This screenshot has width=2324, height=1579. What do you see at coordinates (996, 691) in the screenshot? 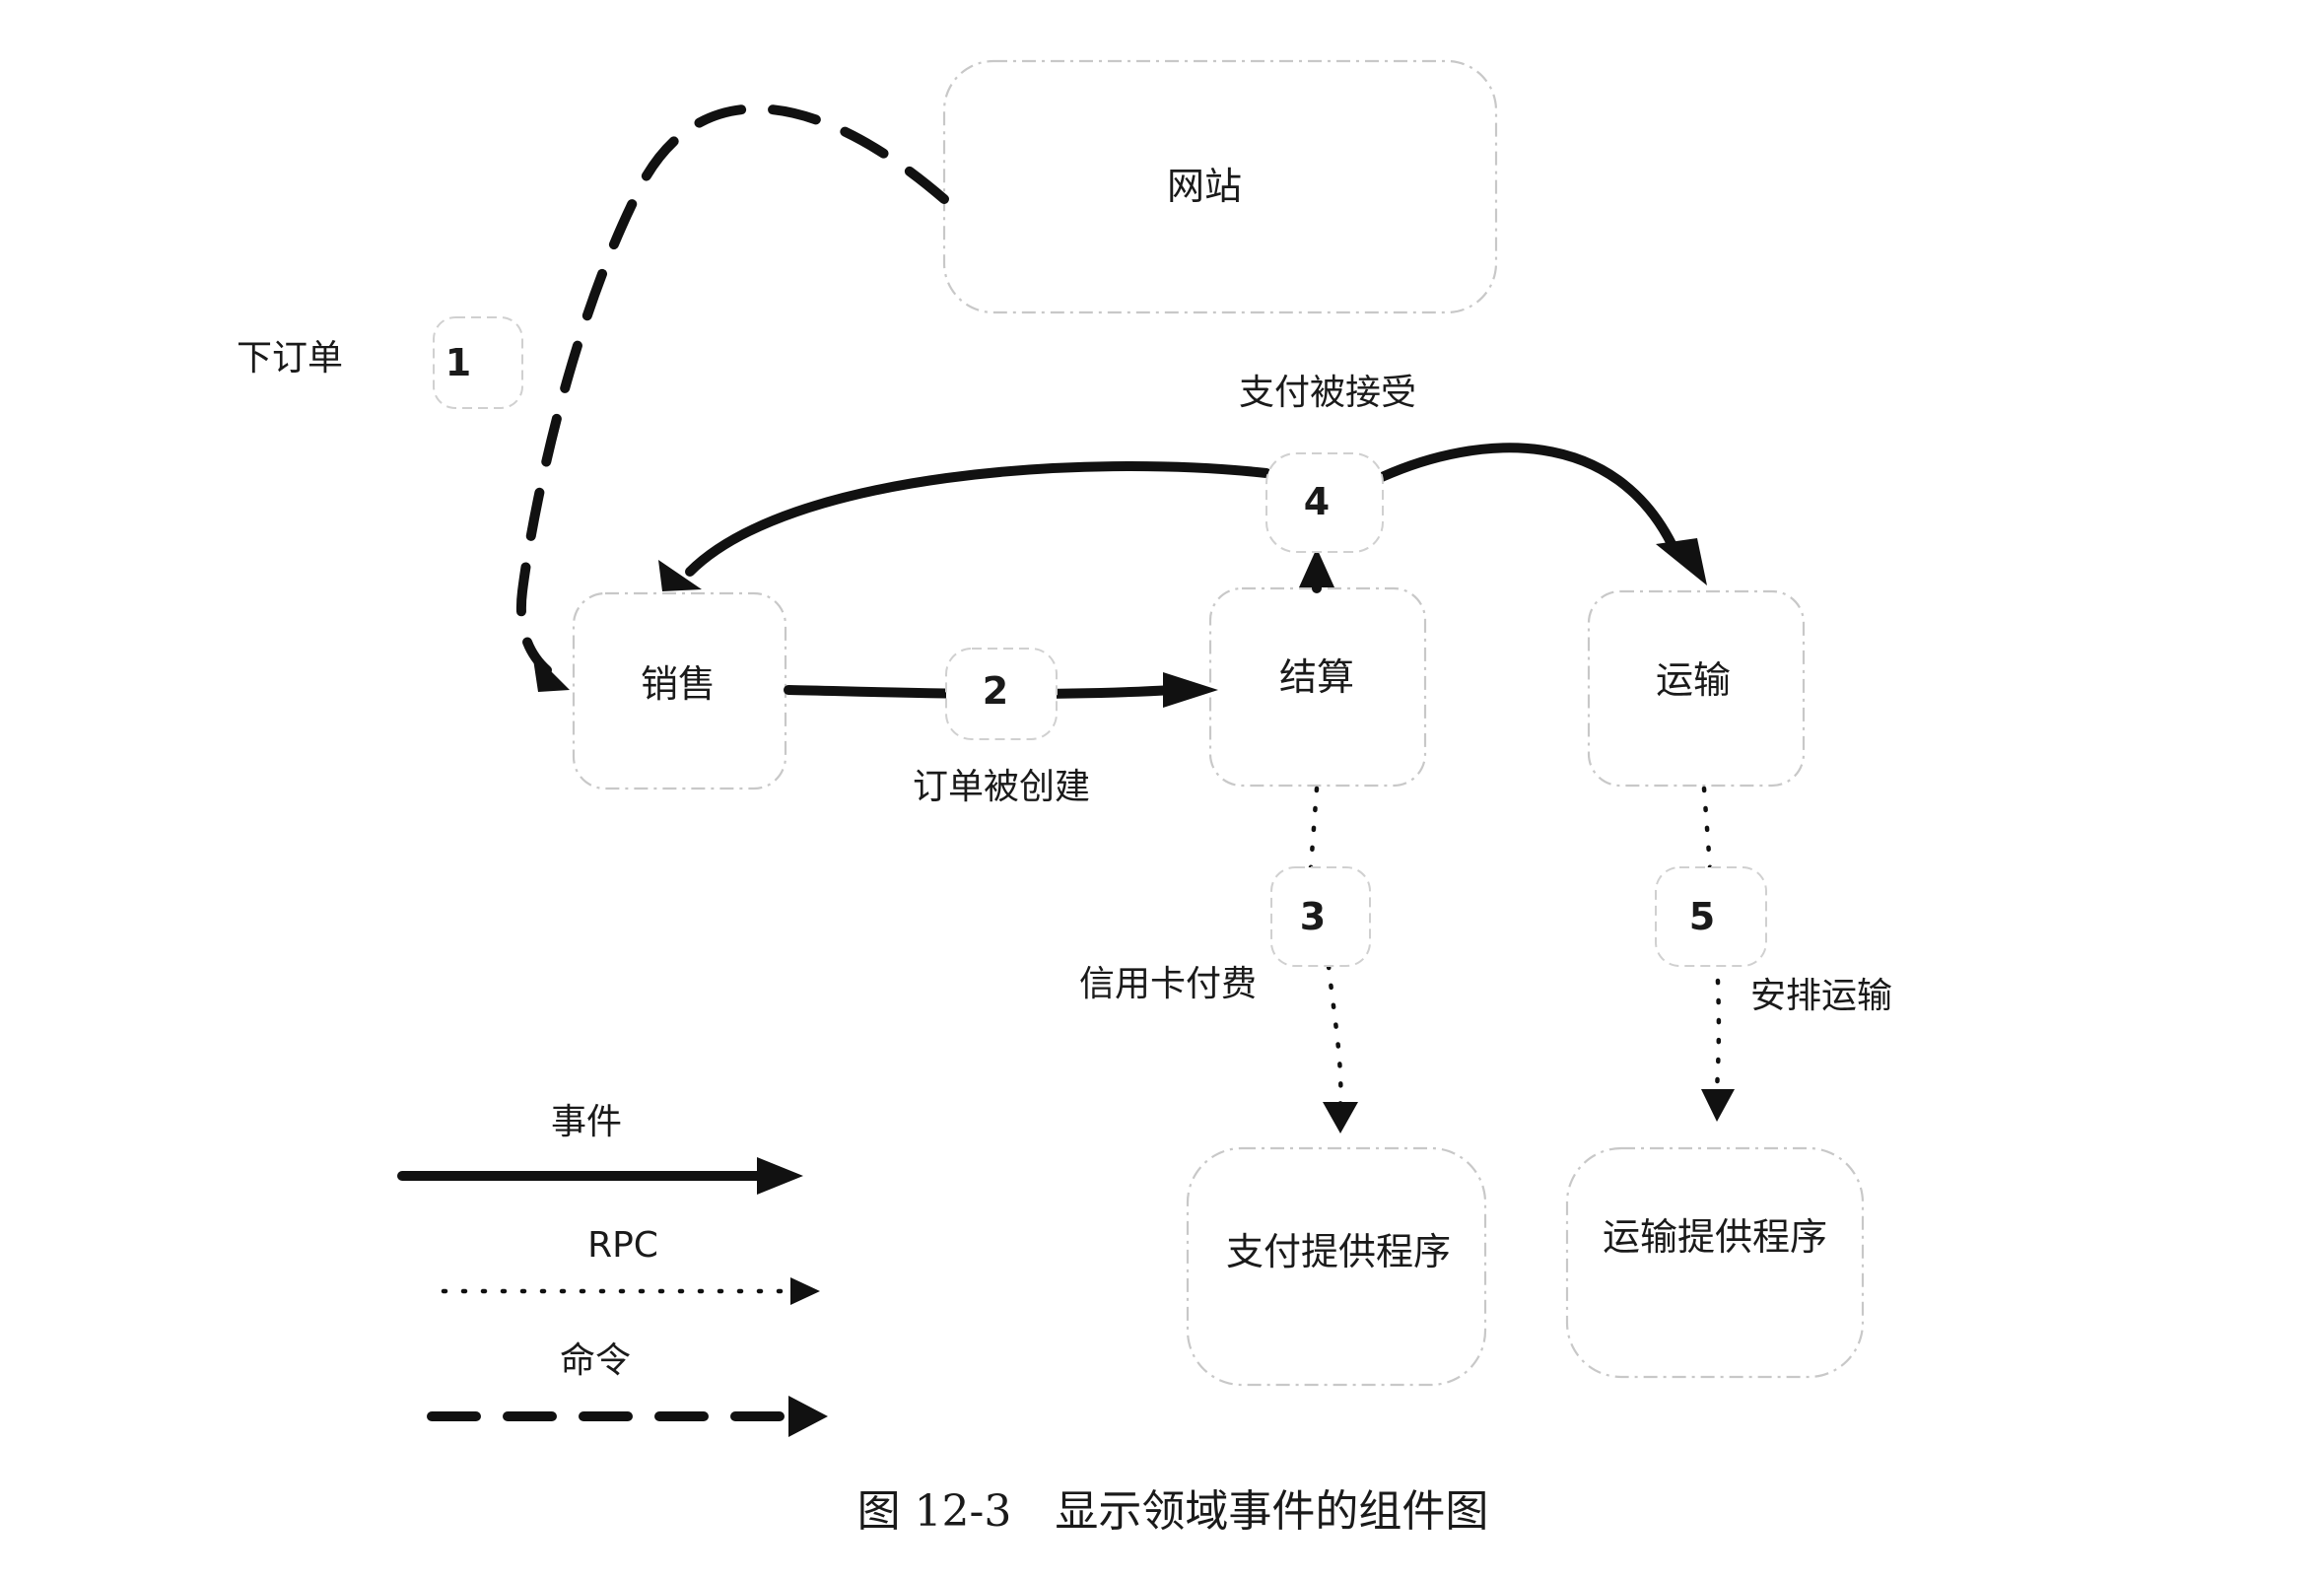
I see `step-2-number: 2` at bounding box center [996, 691].